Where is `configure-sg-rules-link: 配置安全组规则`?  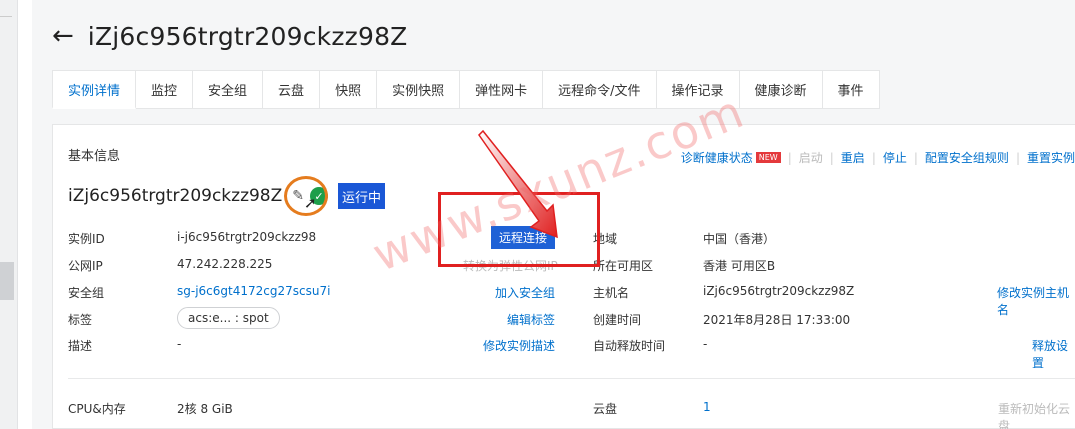
configure-sg-rules-link: 配置安全组规则 is located at coordinates (967, 157).